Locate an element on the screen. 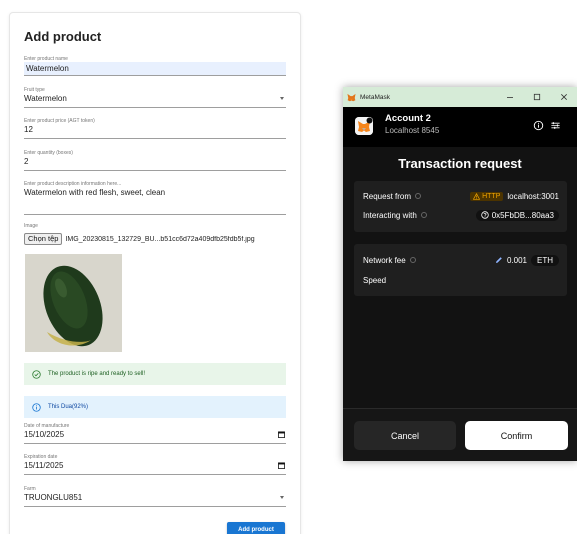 The width and height of the screenshot is (577, 534). image-label-wrap: Image is located at coordinates (155, 226).